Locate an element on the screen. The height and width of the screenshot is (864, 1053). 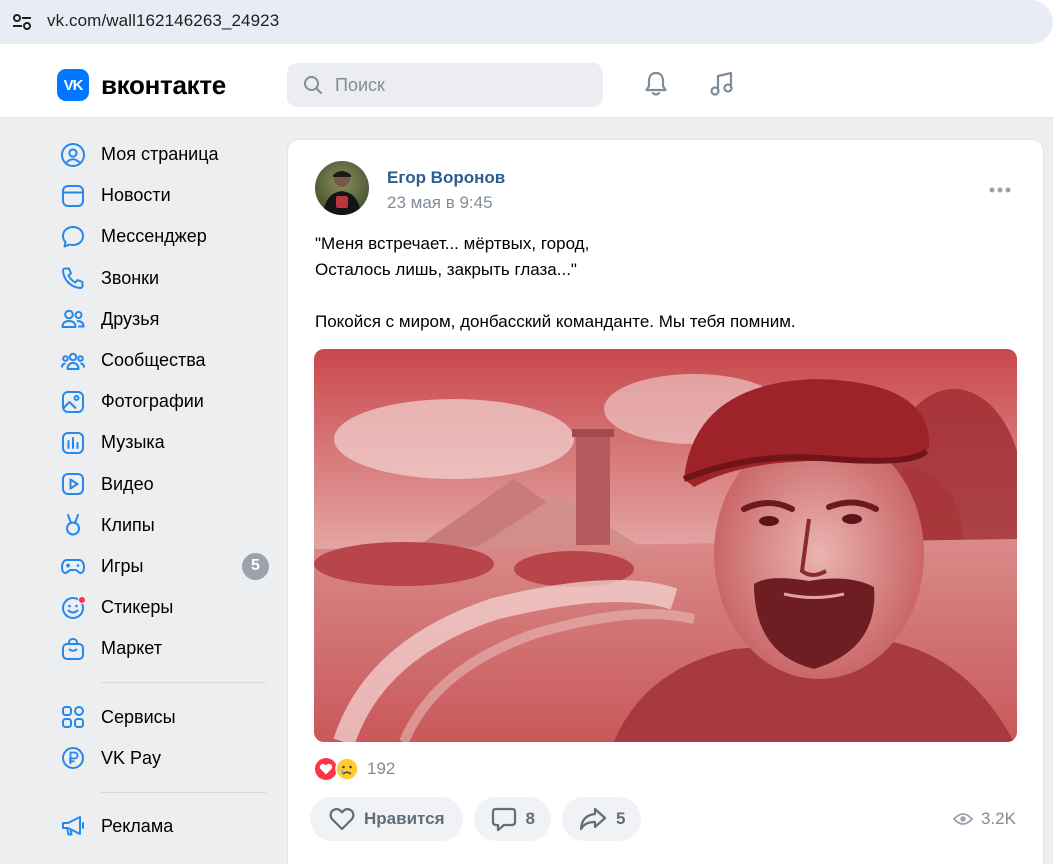
sidebar-item-label: Видео is located at coordinates (127, 483).